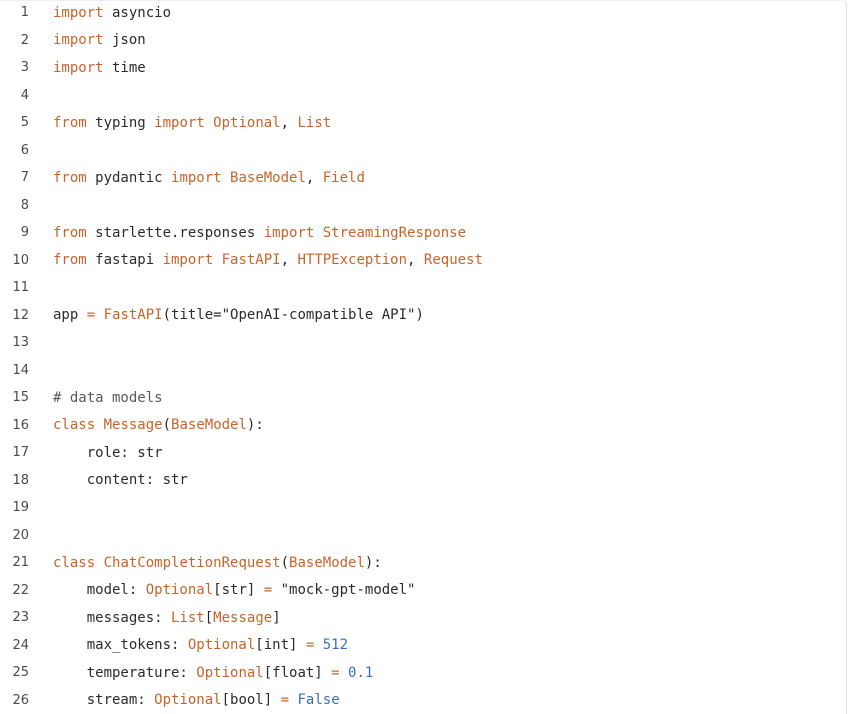 The width and height of the screenshot is (849, 714). Describe the element at coordinates (125, 672) in the screenshot. I see `code-token: temperature:` at that location.